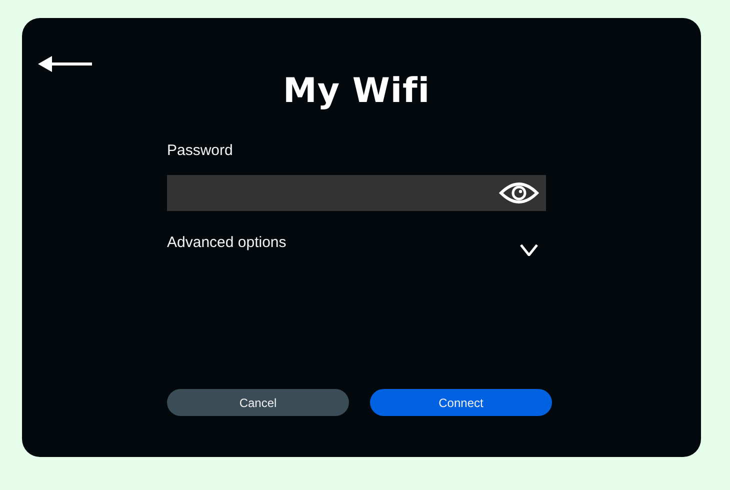  I want to click on eye-icon, so click(519, 193).